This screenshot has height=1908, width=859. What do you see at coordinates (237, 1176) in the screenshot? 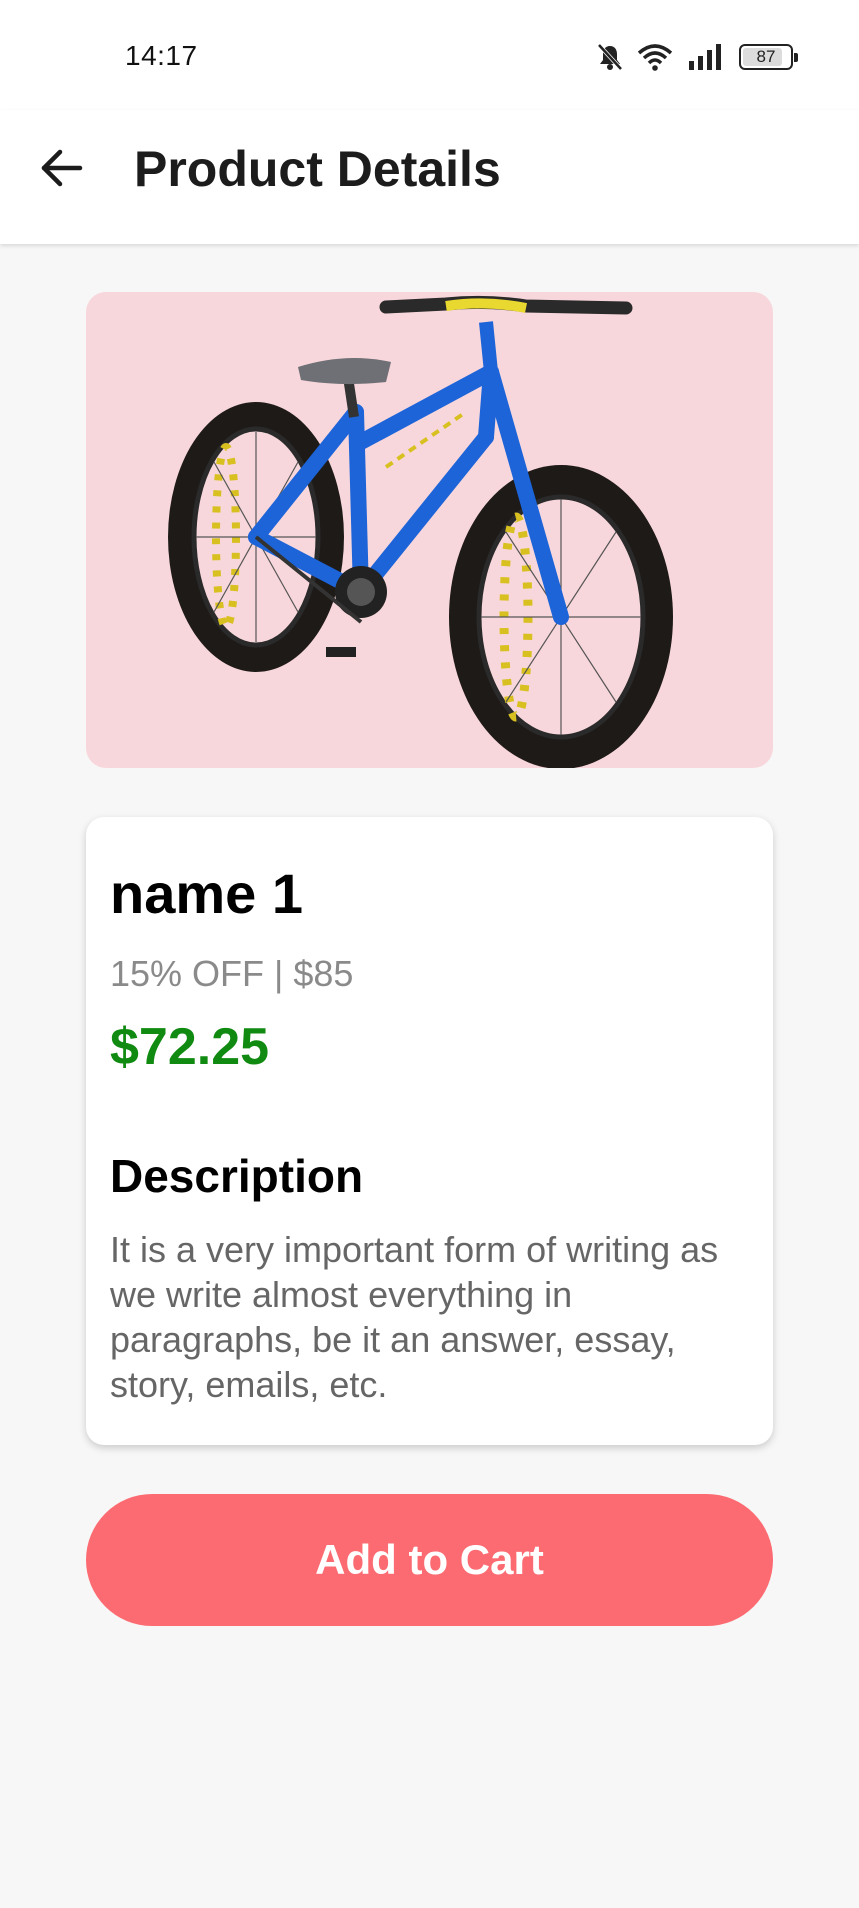
I see `description-heading: Description` at bounding box center [237, 1176].